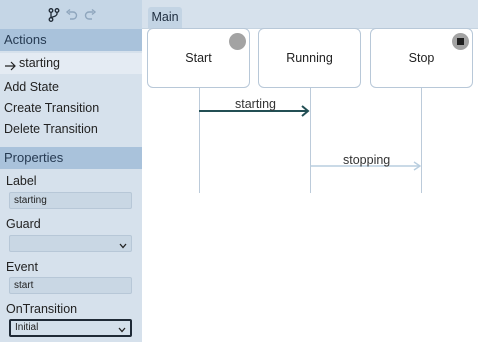 Image resolution: width=478 pixels, height=342 pixels. I want to click on transition-starting-label: starting, so click(255, 104).